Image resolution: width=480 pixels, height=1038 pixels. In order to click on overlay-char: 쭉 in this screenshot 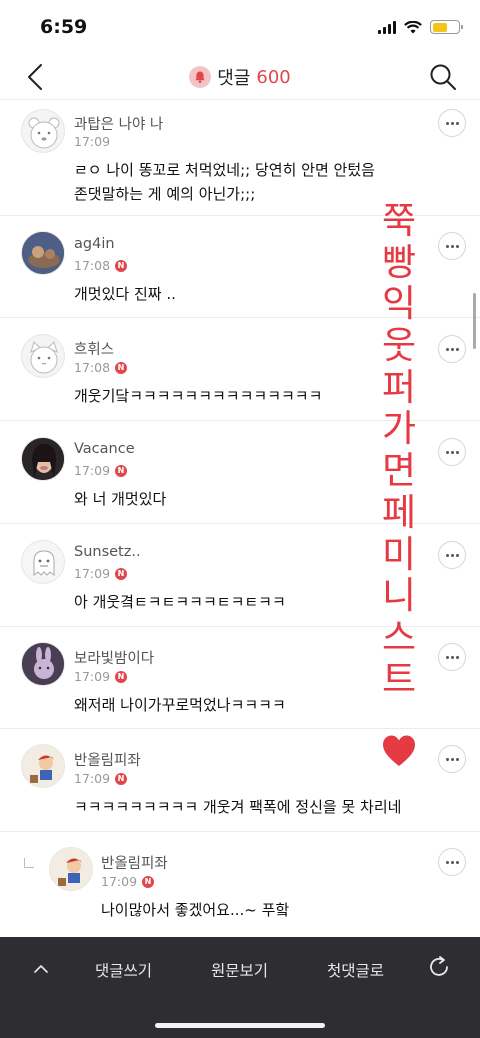, I will do `click(399, 220)`.